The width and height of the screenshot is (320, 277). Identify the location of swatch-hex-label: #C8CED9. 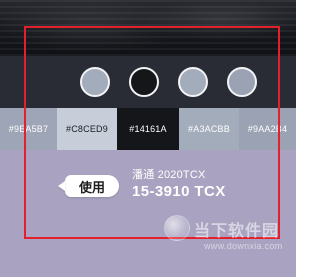
(87, 129).